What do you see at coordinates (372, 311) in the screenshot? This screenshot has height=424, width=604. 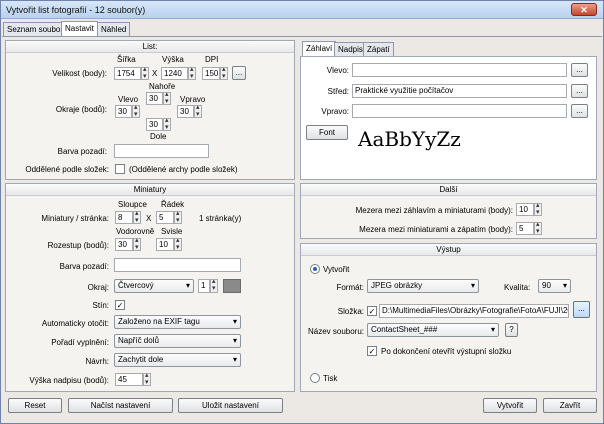 I see `folder-checkbox: ✓` at bounding box center [372, 311].